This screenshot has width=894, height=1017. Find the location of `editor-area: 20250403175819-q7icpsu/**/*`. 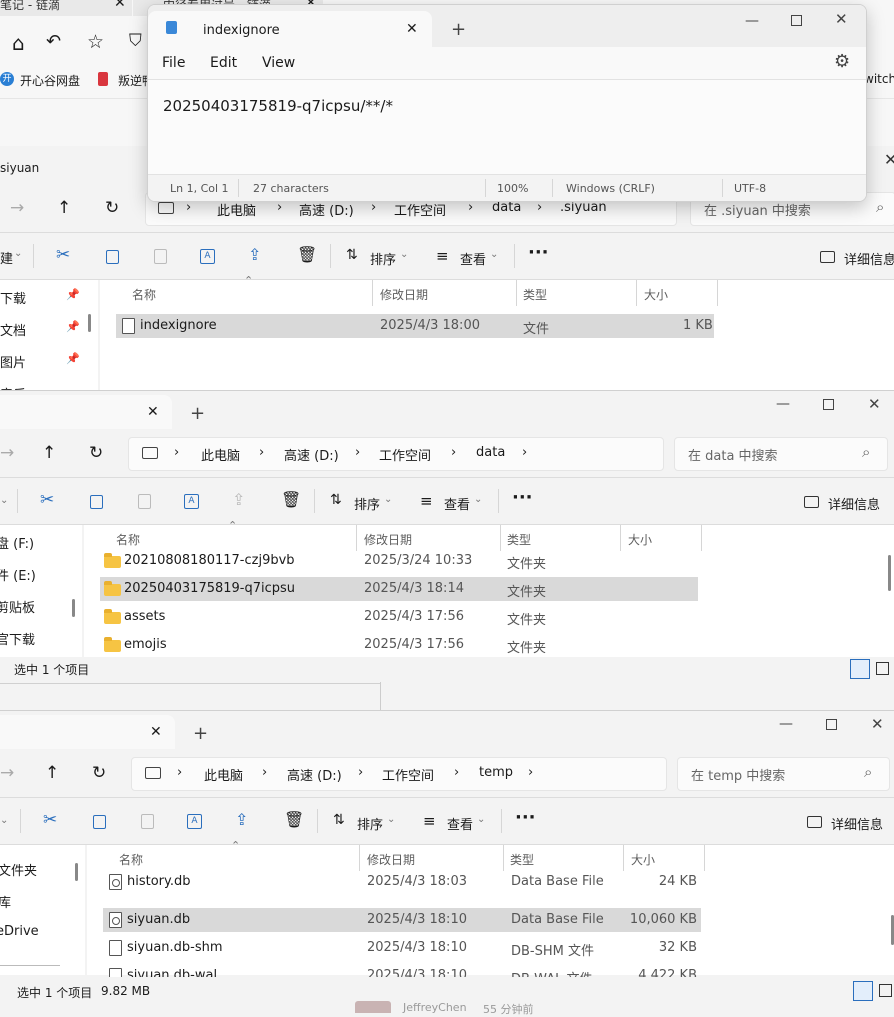

editor-area: 20250403175819-q7icpsu/**/* is located at coordinates (507, 127).